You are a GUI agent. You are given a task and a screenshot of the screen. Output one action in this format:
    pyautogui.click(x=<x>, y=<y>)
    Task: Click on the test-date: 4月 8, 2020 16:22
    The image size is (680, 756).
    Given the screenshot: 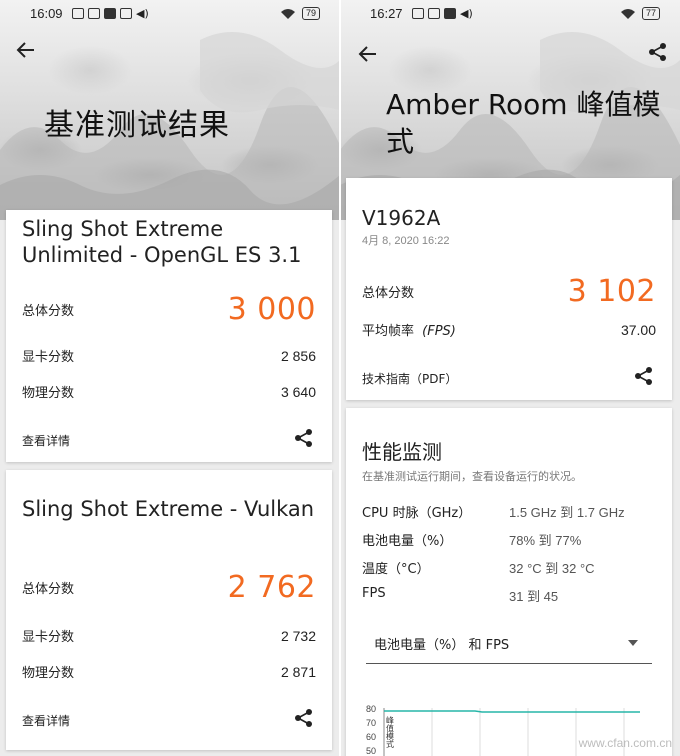 What is the action you would take?
    pyautogui.click(x=406, y=241)
    